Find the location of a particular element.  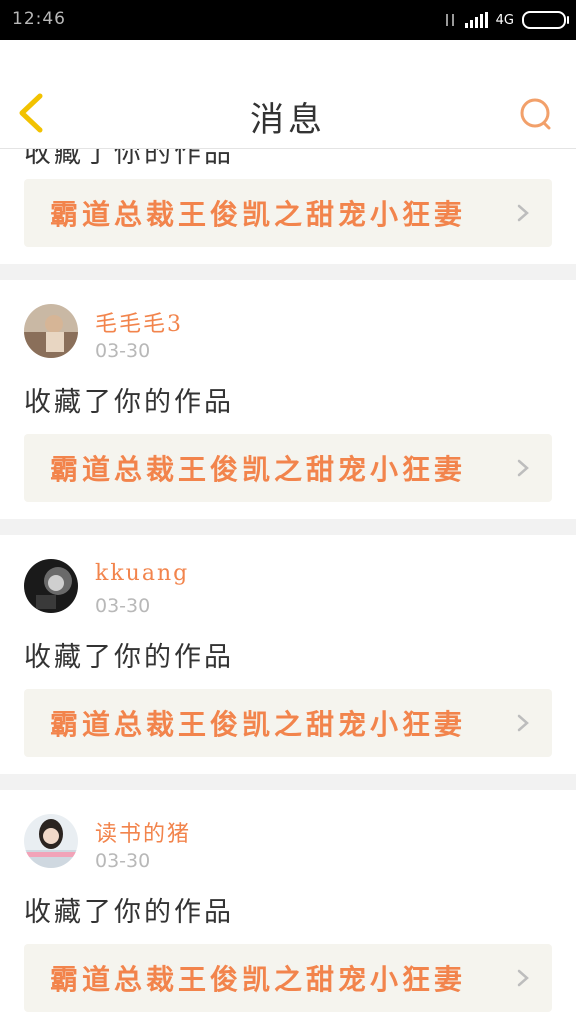

message-item: 收藏了你的作品 霸道总裁王俊凯之甜宠小狂妻 is located at coordinates (288, 206).